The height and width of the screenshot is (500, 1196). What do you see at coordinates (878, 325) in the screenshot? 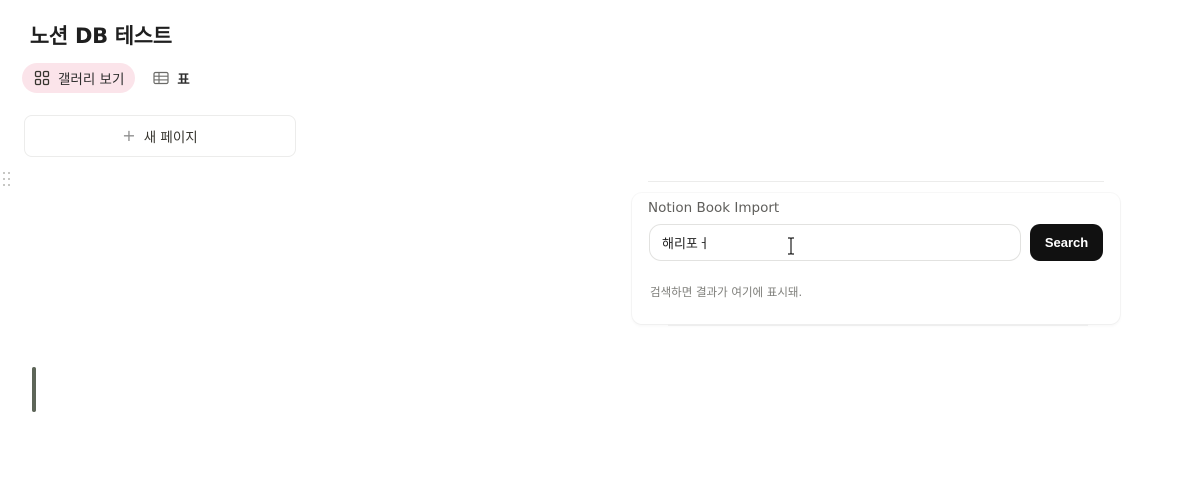
I see `widget-bottom-edge` at bounding box center [878, 325].